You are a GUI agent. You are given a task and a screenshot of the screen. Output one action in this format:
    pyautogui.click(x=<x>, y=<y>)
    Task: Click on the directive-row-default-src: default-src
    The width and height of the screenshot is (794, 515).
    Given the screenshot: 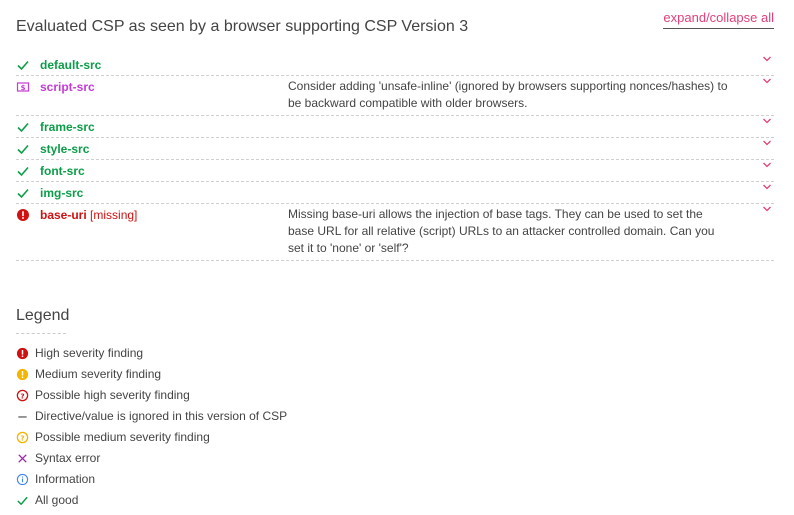 What is the action you would take?
    pyautogui.click(x=395, y=65)
    